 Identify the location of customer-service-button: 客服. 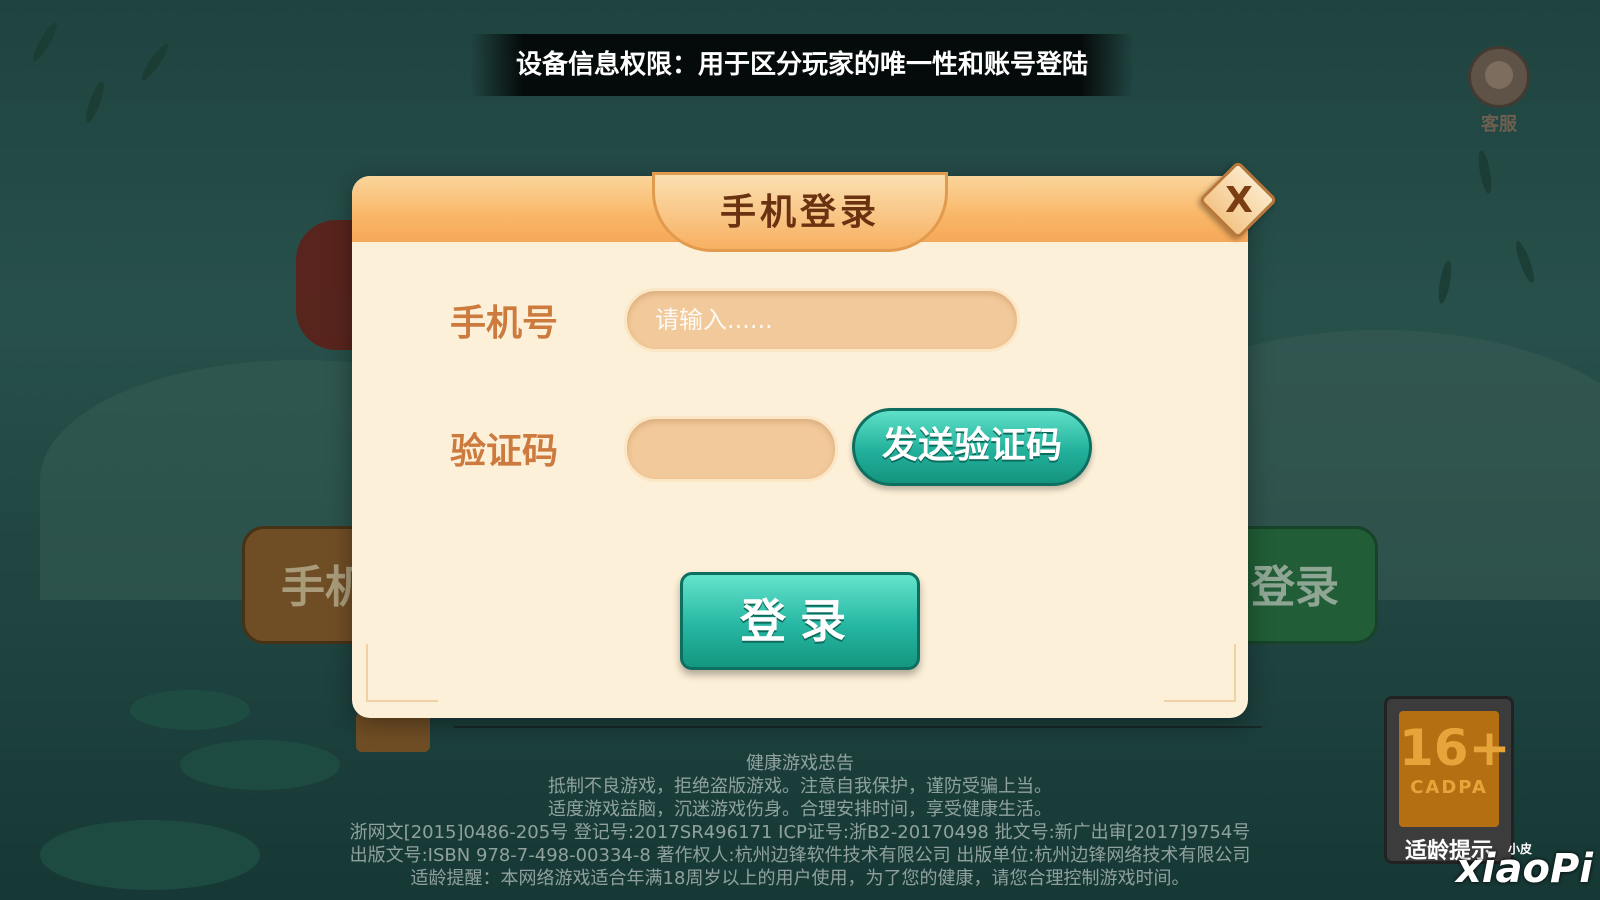
(1499, 90).